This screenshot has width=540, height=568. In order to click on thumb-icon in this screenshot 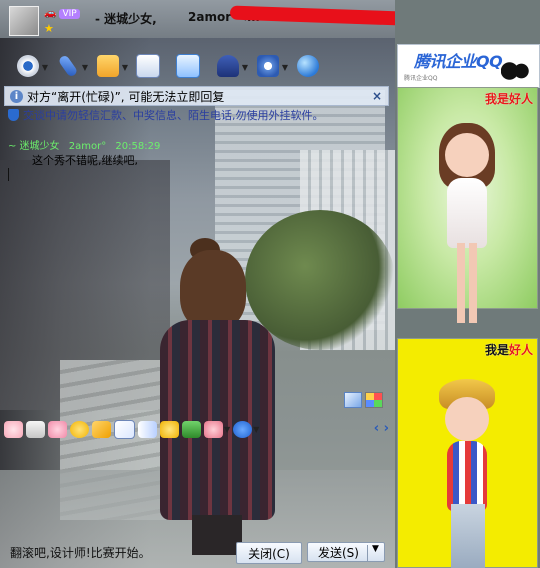, I will do `click(101, 429)`.